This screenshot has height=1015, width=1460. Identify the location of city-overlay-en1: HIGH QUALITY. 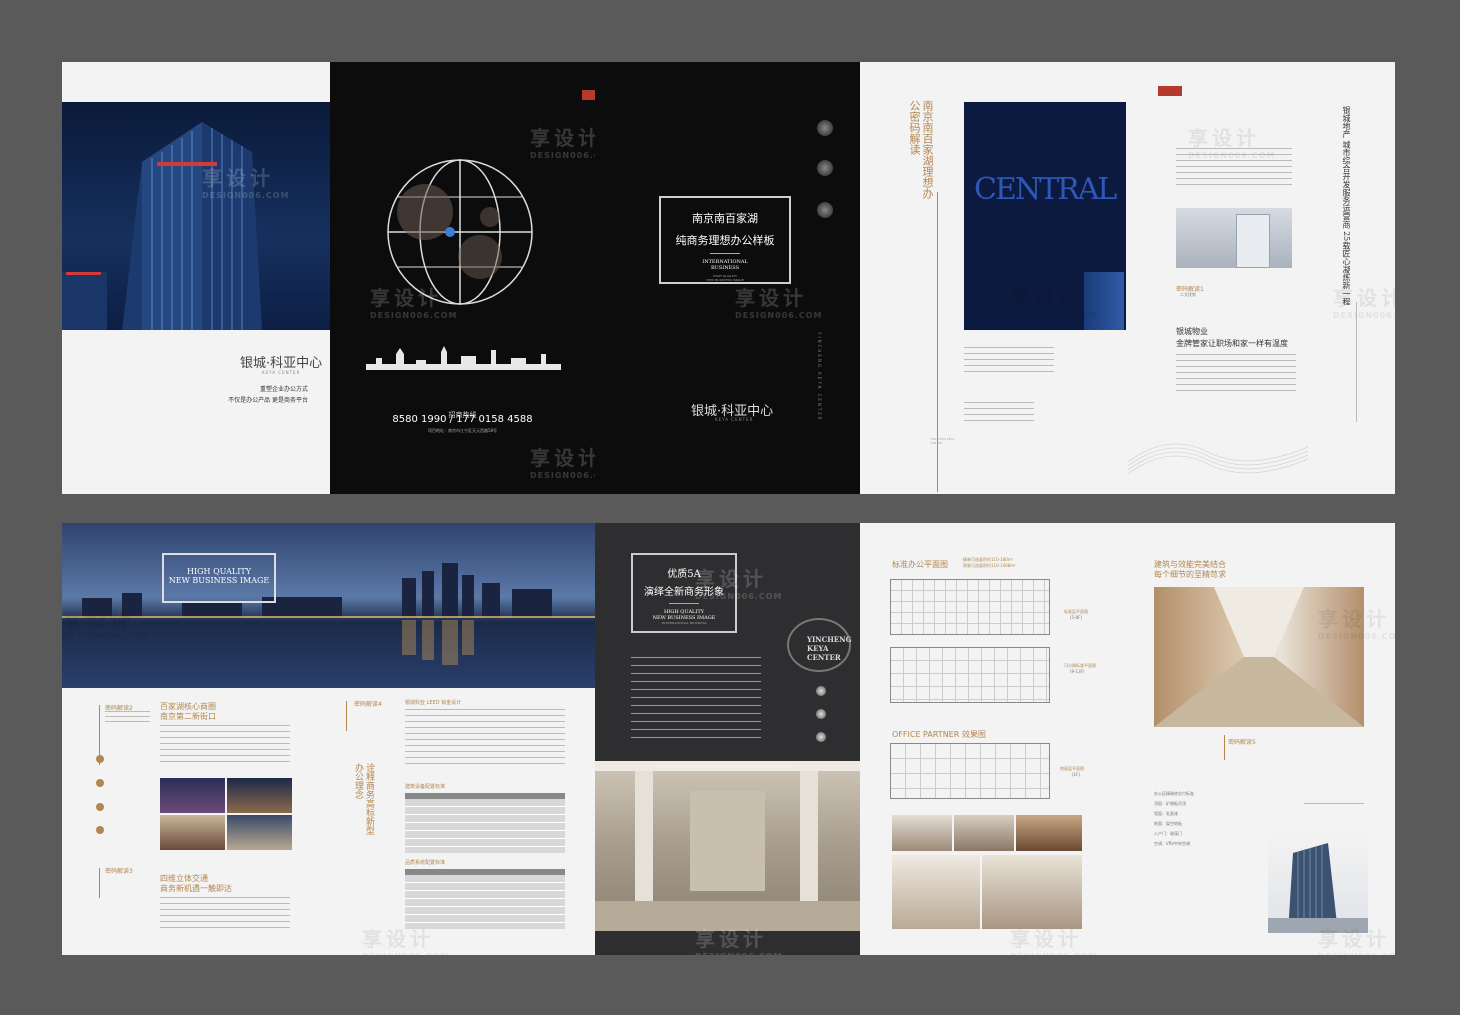
(219, 571).